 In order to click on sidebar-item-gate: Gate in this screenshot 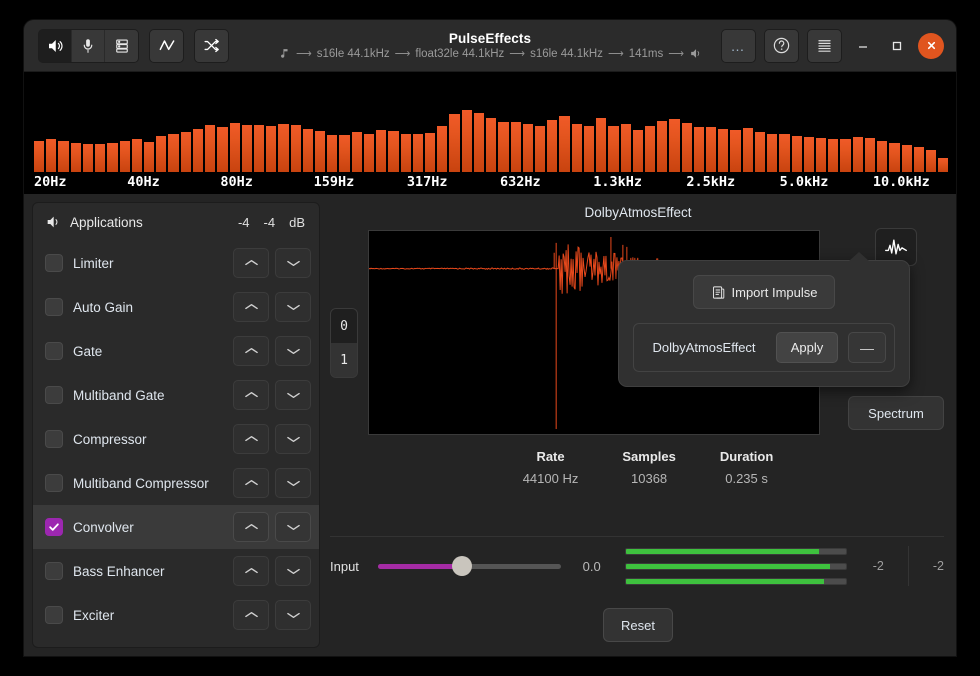, I will do `click(176, 351)`.